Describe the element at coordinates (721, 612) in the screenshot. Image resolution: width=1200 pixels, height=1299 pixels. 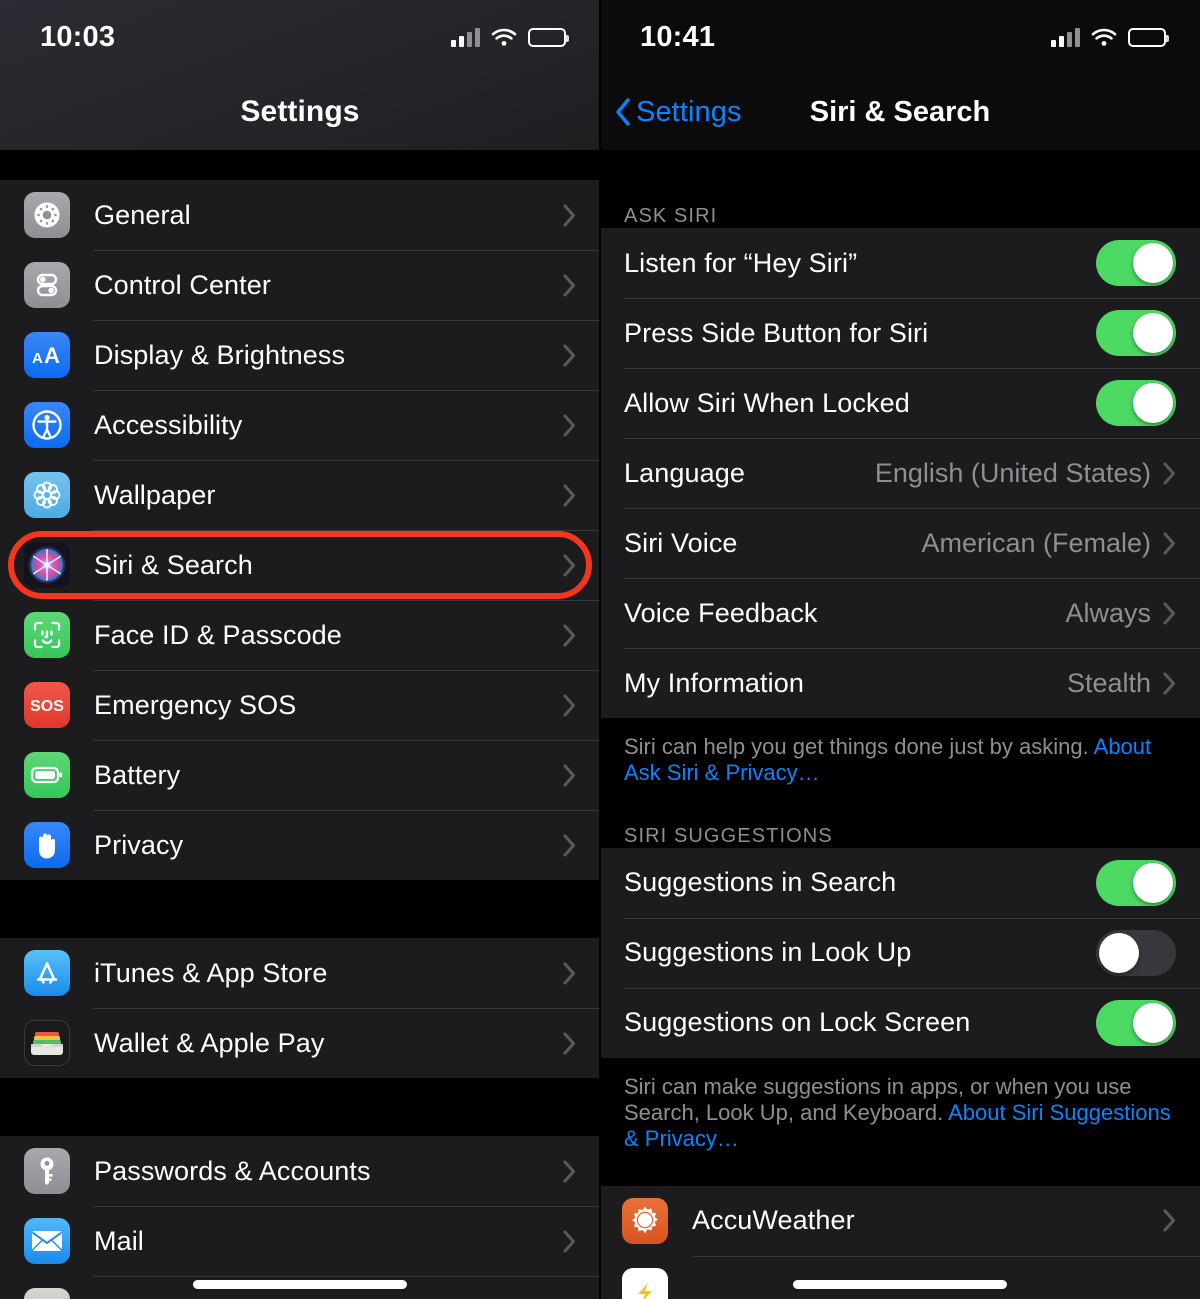
I see `setting-label: Voice Feedback` at that location.